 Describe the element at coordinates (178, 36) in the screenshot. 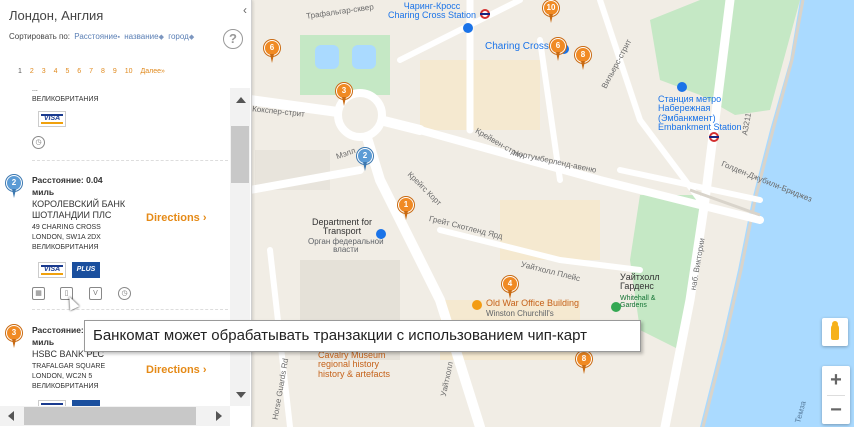

I see `sort-by-city: город` at that location.